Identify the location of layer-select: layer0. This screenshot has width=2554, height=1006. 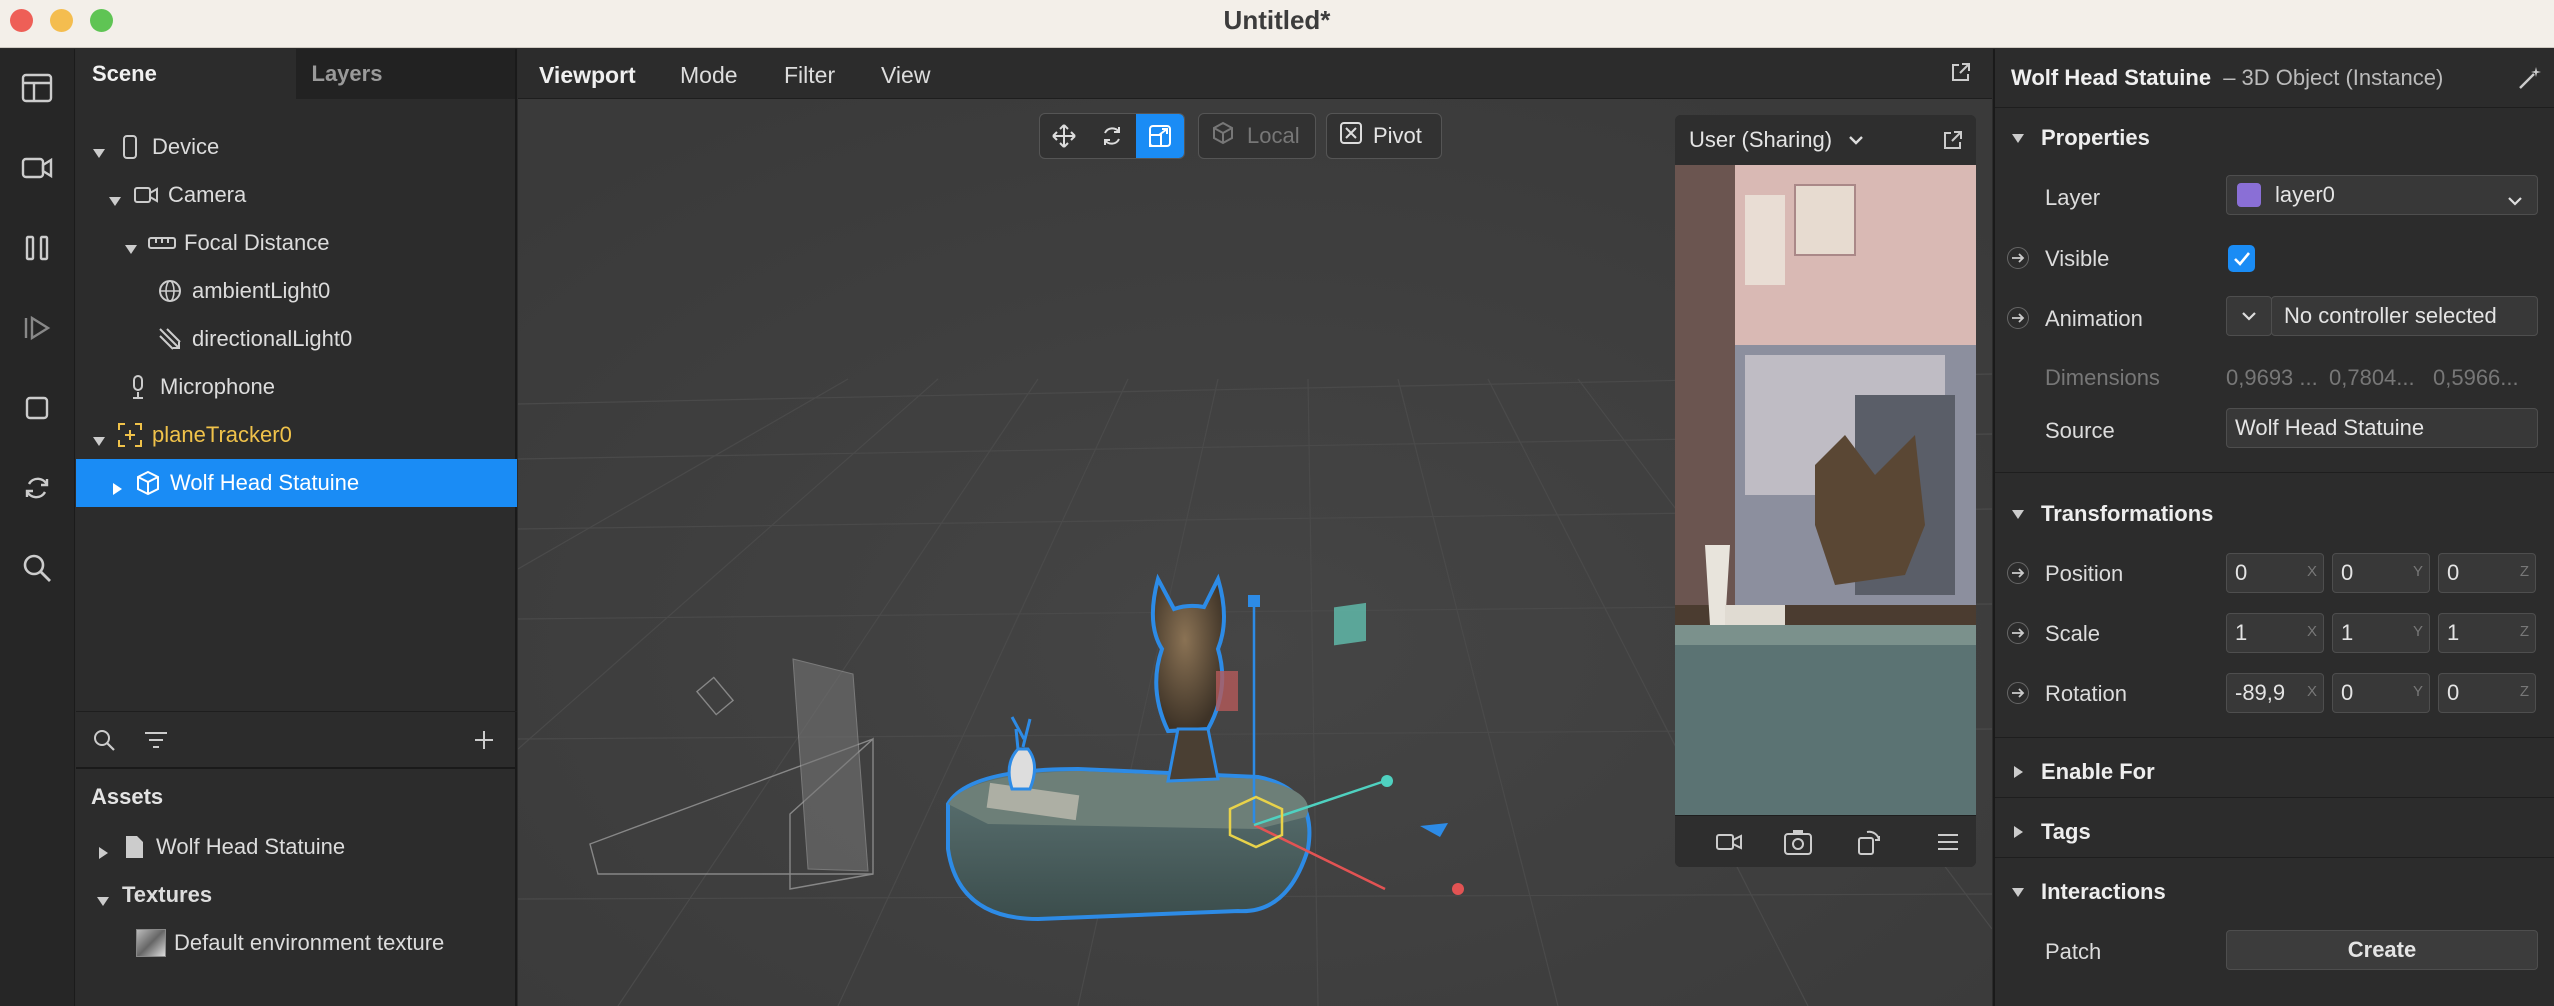
(2382, 195).